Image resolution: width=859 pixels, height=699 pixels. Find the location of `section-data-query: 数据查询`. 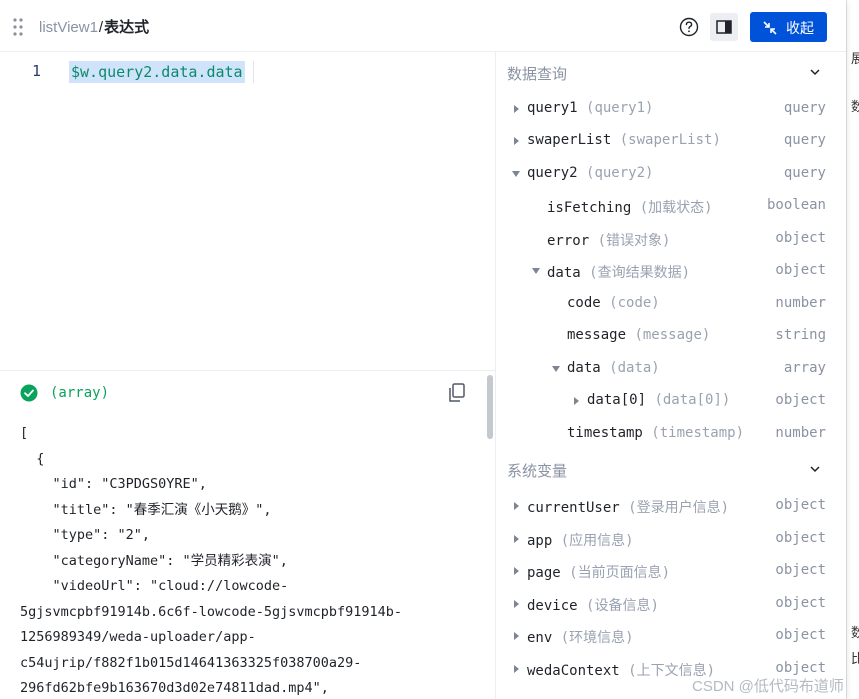

section-data-query: 数据查询 is located at coordinates (671, 72).